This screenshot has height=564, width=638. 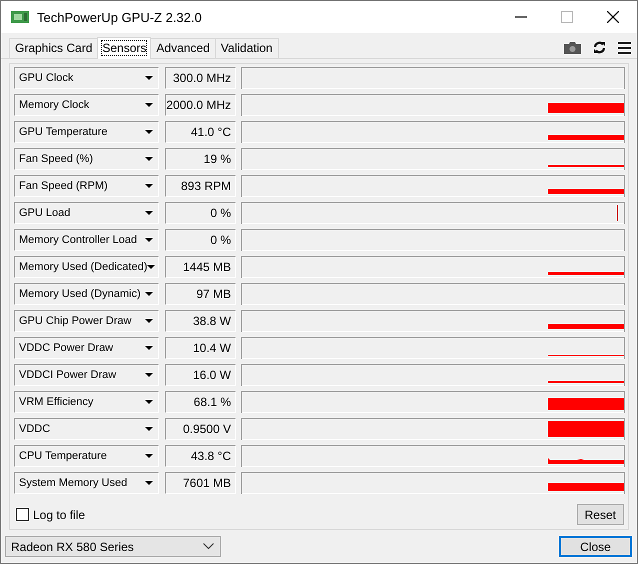 I want to click on sensor-dropdown: Memory Used (Dedicated), so click(x=86, y=267).